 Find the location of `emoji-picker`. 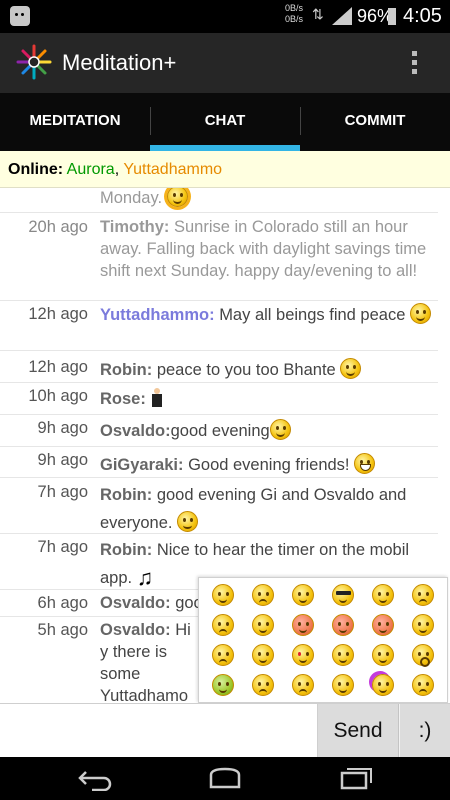

emoji-picker is located at coordinates (323, 640).